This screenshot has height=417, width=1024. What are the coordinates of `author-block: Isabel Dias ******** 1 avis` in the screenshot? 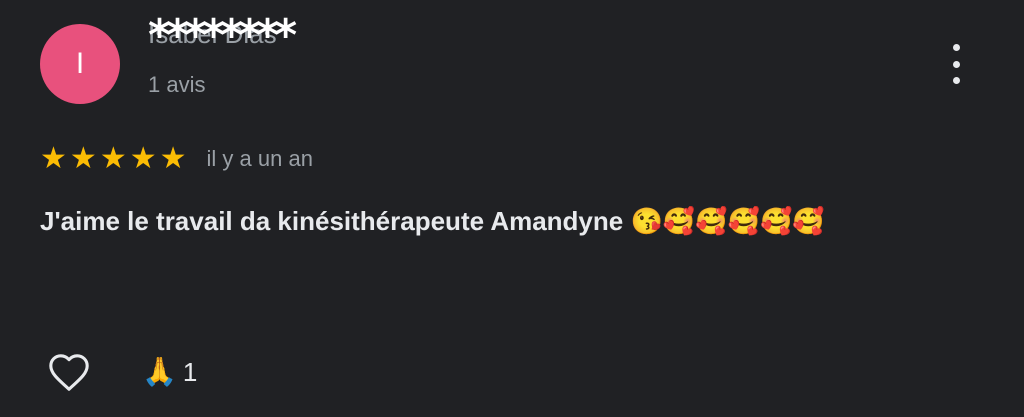 It's located at (222, 56).